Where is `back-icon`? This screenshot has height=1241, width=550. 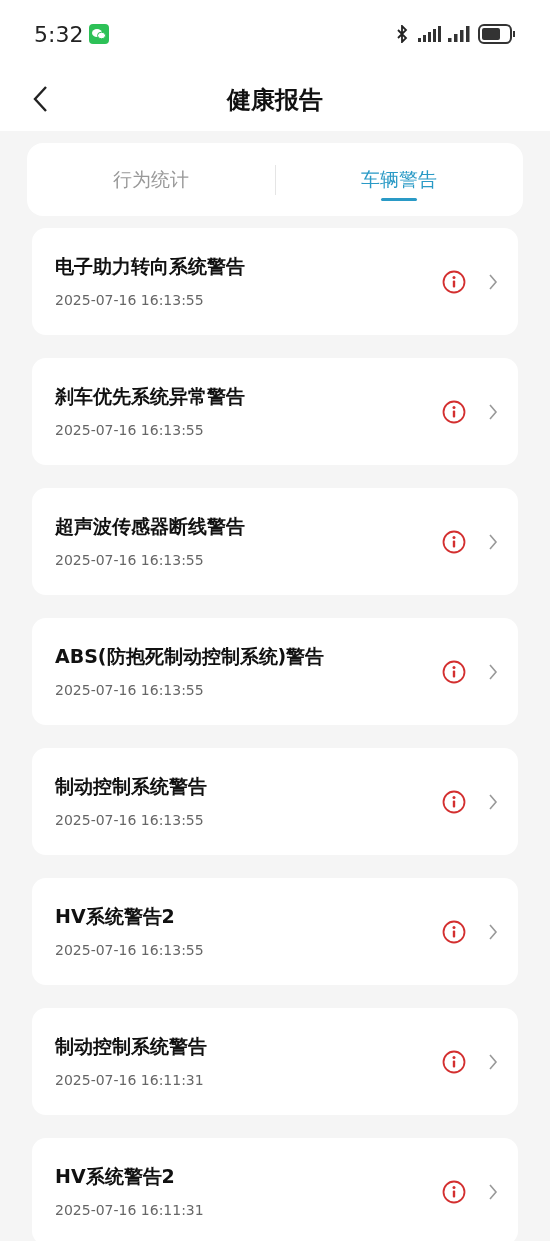 back-icon is located at coordinates (40, 99).